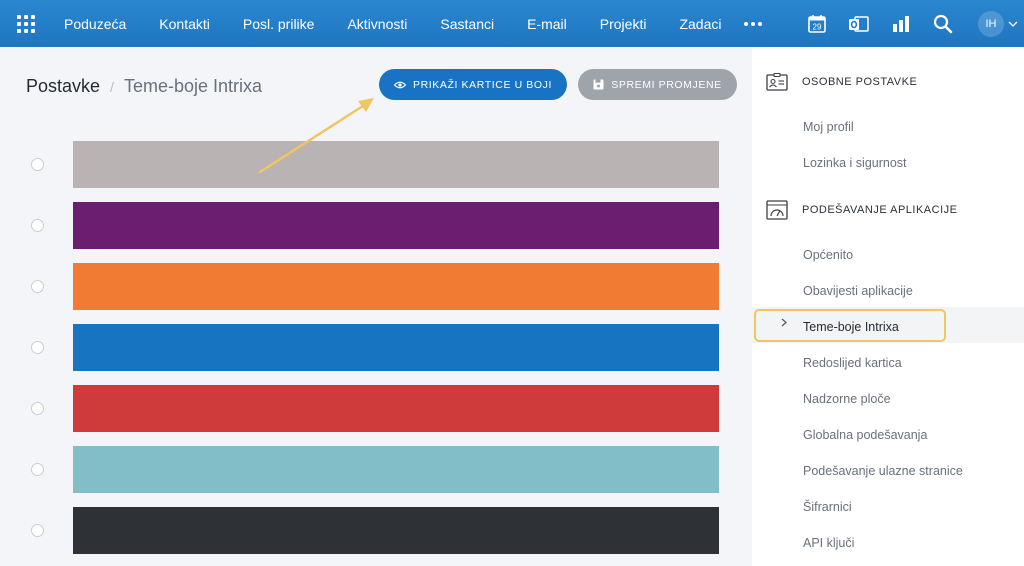 The height and width of the screenshot is (566, 1024). Describe the element at coordinates (865, 435) in the screenshot. I see `sidebar-item-global-settings: Globalna podešavanja` at that location.